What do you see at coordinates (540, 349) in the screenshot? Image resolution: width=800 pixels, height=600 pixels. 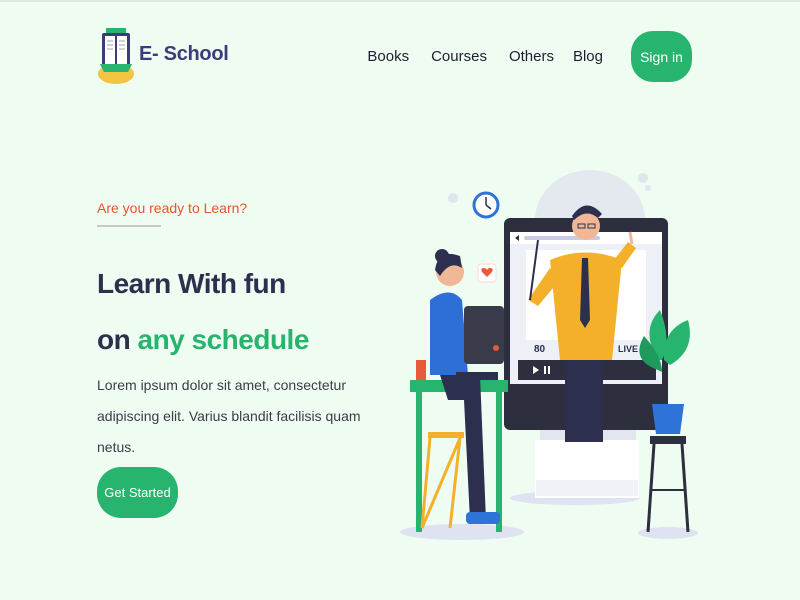 I see `viewer-count: 80` at bounding box center [540, 349].